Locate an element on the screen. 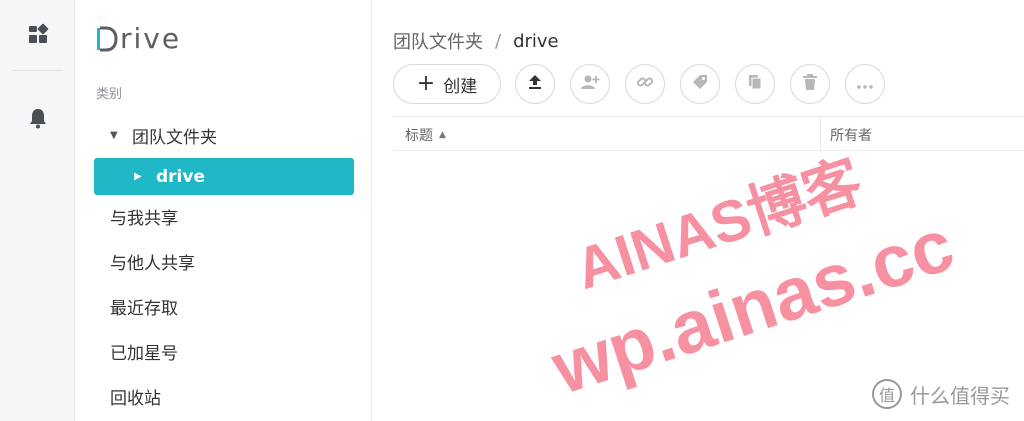  caret-right-icon: ▶ is located at coordinates (141, 176).